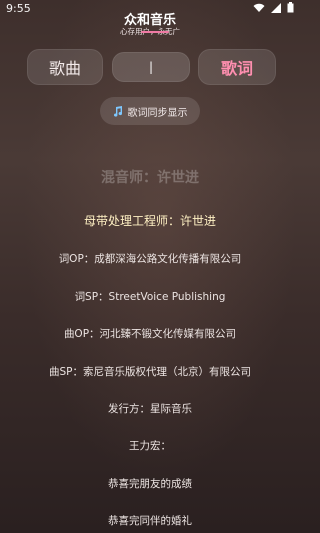 This screenshot has width=320, height=533. Describe the element at coordinates (237, 67) in the screenshot. I see `lyrics-tab-button: 歌词` at that location.